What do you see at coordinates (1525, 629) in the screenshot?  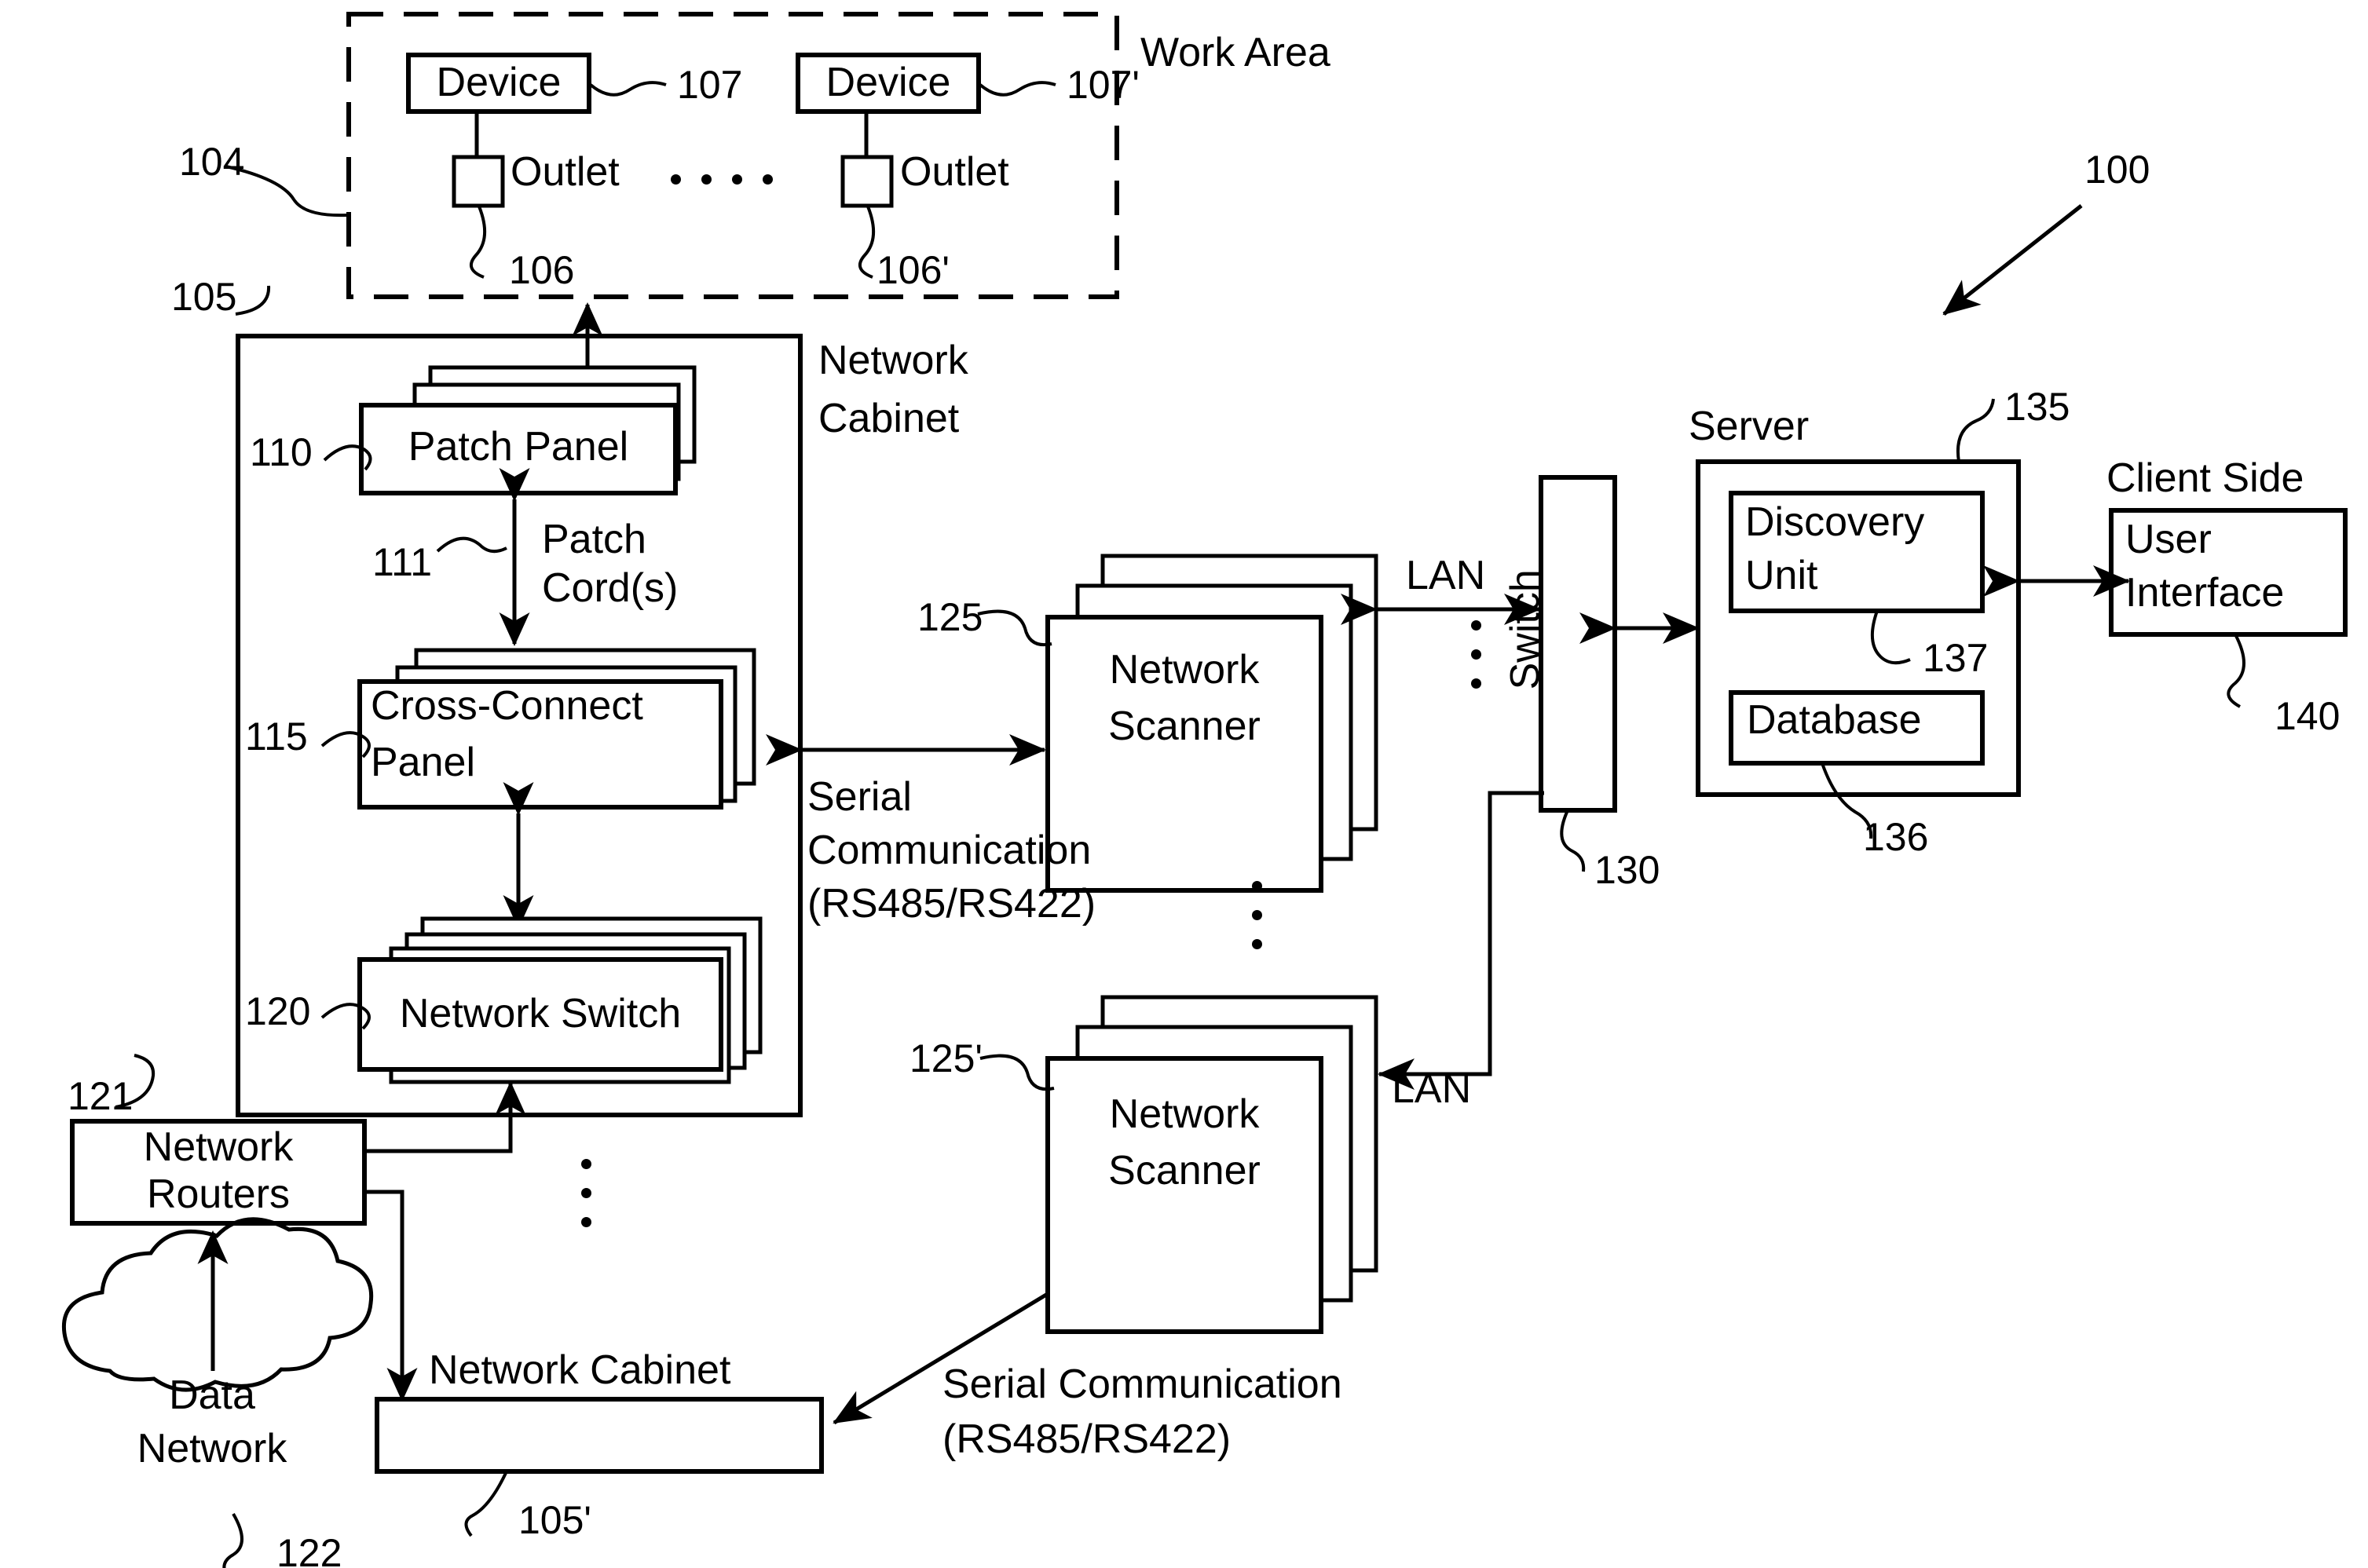 I see `switch-label: Switch` at bounding box center [1525, 629].